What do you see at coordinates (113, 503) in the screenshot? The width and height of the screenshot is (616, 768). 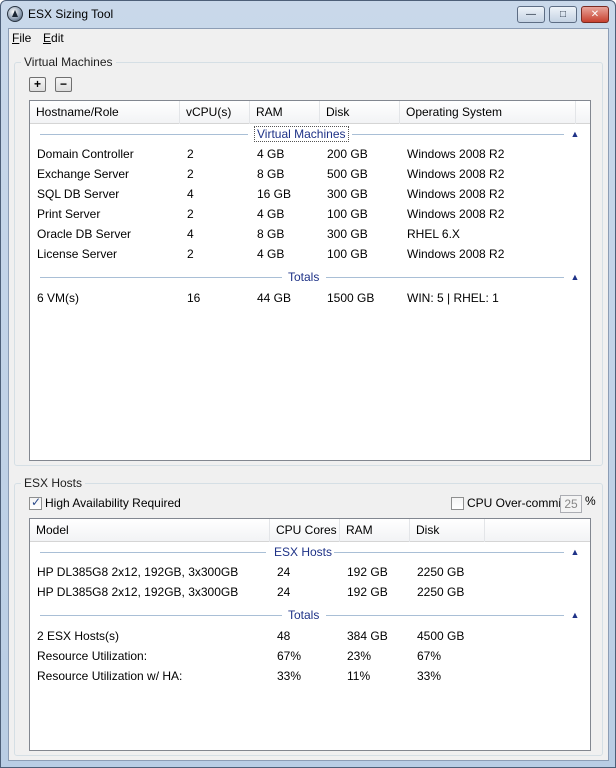 I see `ha-required-label: High Availability Required` at bounding box center [113, 503].